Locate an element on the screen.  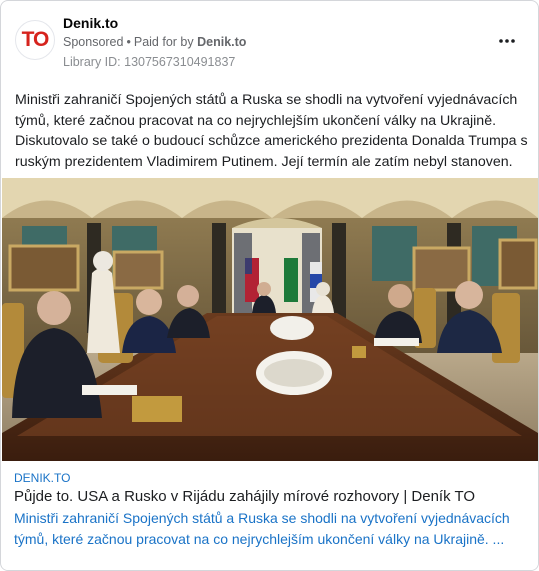
page-avatar: TO is located at coordinates (35, 40).